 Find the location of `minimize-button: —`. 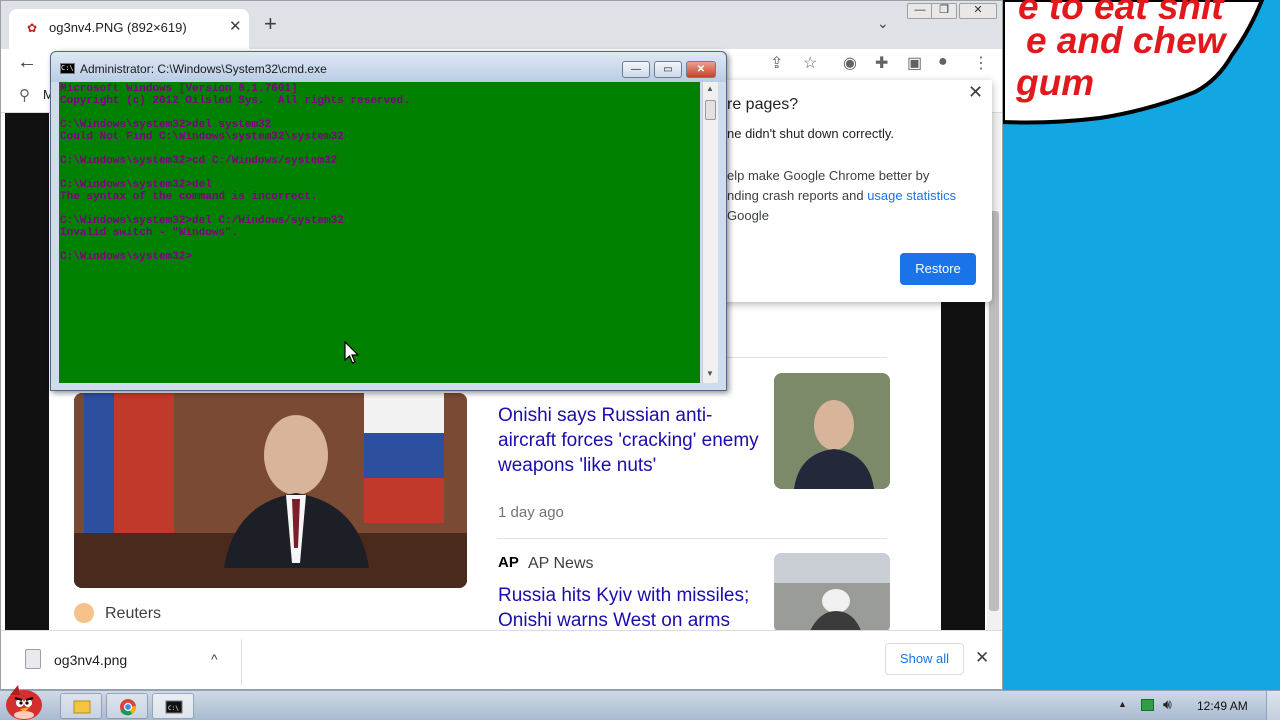

minimize-button: — is located at coordinates (920, 11).